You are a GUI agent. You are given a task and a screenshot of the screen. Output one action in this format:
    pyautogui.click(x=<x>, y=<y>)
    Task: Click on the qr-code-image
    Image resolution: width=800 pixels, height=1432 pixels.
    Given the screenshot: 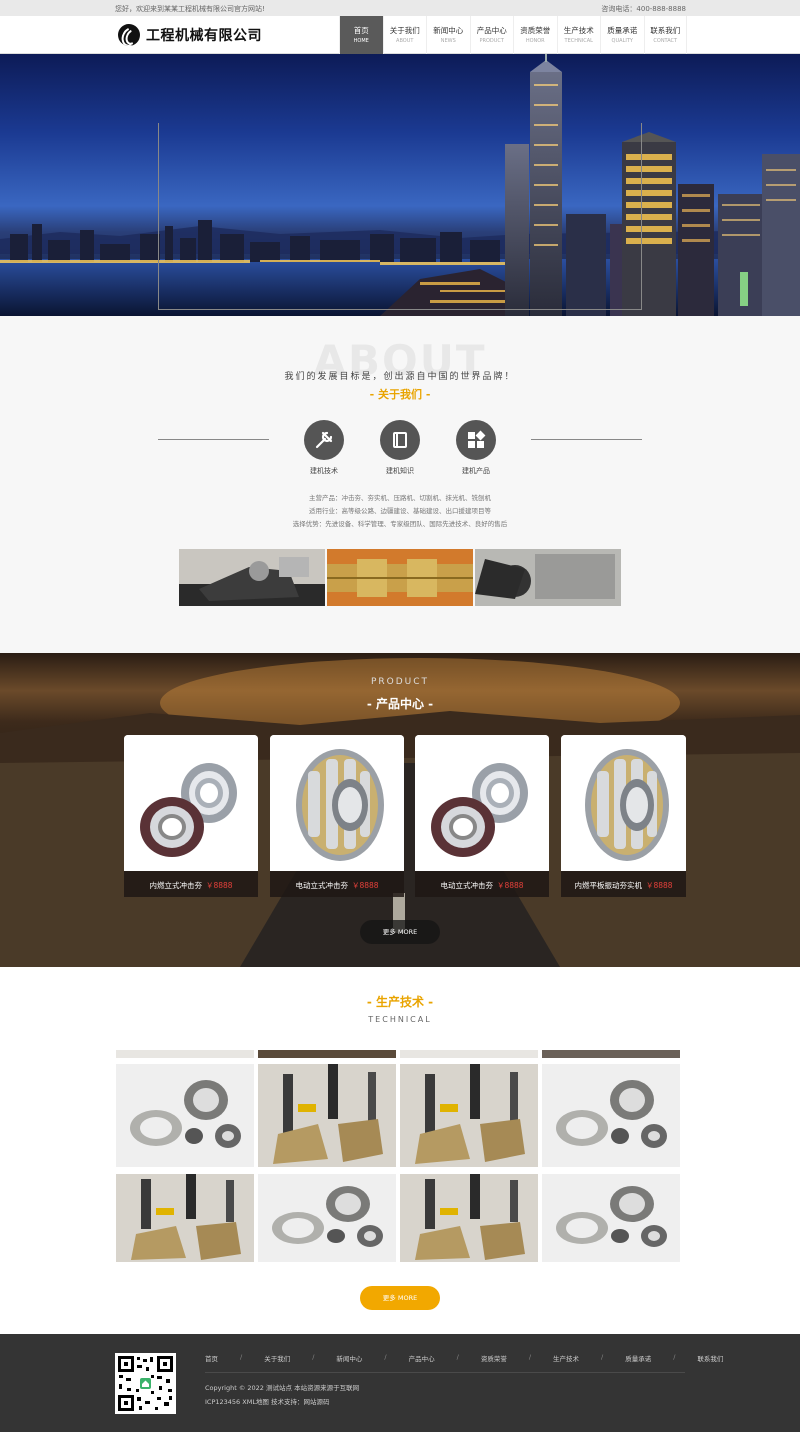 What is the action you would take?
    pyautogui.click(x=145, y=1383)
    